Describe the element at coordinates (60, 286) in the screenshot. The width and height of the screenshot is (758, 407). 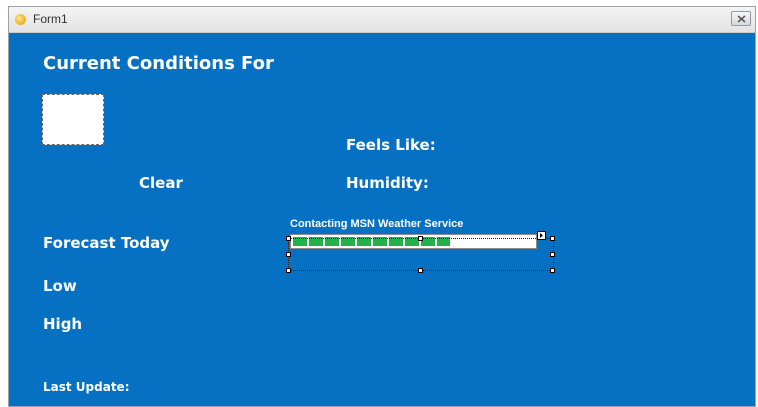
I see `low-label: Low` at that location.